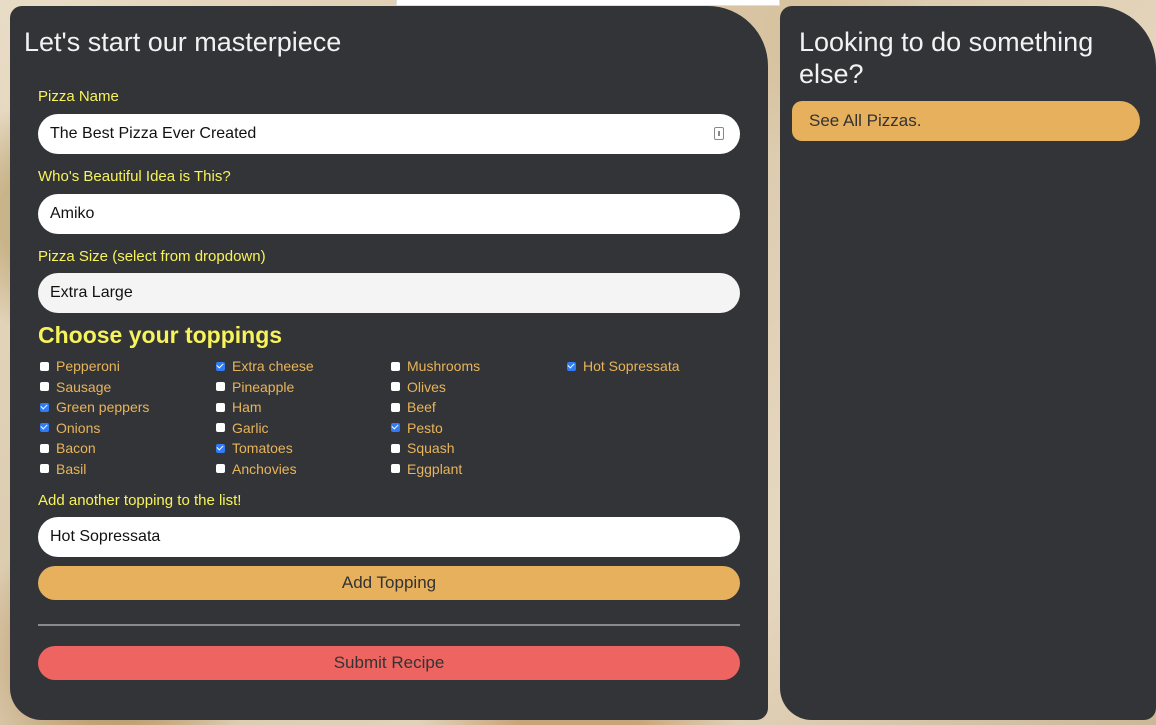  Describe the element at coordinates (152, 256) in the screenshot. I see `pizza-size-label: Pizza Size (select from dropdown)` at that location.